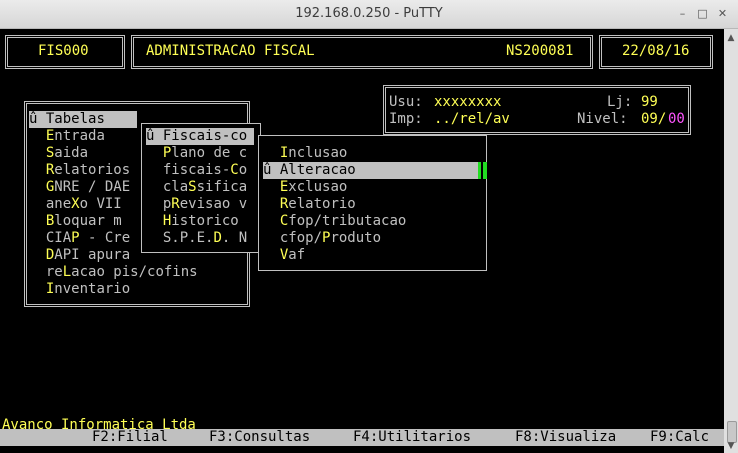  What do you see at coordinates (722, 13) in the screenshot?
I see `close-icon: ✕` at bounding box center [722, 13].